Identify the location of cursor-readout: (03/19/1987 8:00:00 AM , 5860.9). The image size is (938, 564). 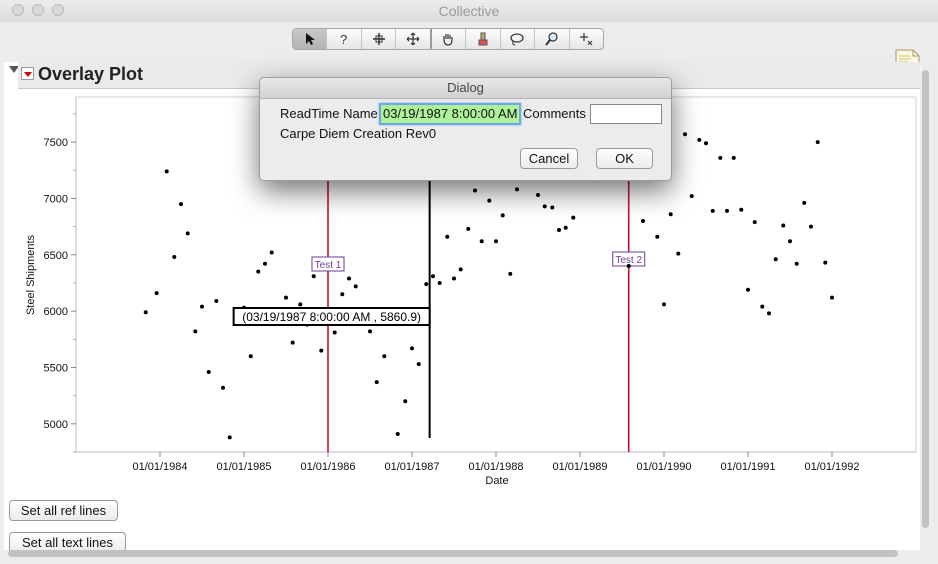
(331, 317).